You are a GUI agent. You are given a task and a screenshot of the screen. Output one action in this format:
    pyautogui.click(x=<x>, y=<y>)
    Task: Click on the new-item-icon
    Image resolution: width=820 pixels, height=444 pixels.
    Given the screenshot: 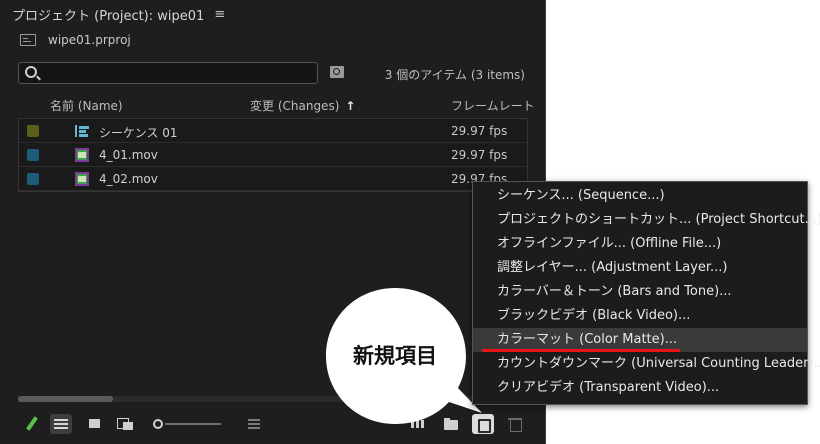 What is the action you would take?
    pyautogui.click(x=483, y=424)
    